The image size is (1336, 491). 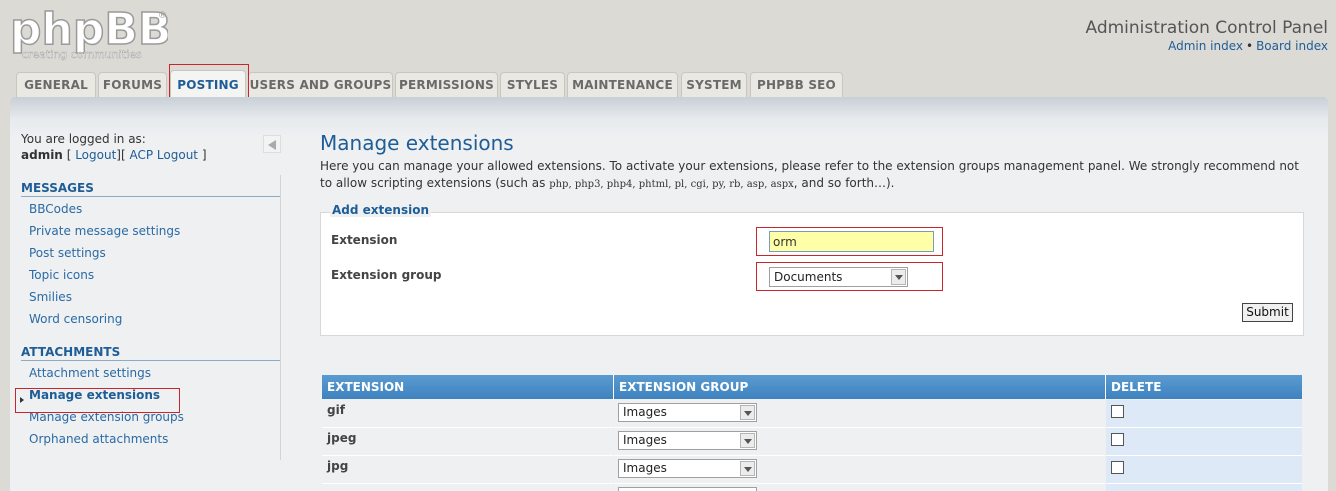 I want to click on bracket-open: [, so click(x=69, y=155).